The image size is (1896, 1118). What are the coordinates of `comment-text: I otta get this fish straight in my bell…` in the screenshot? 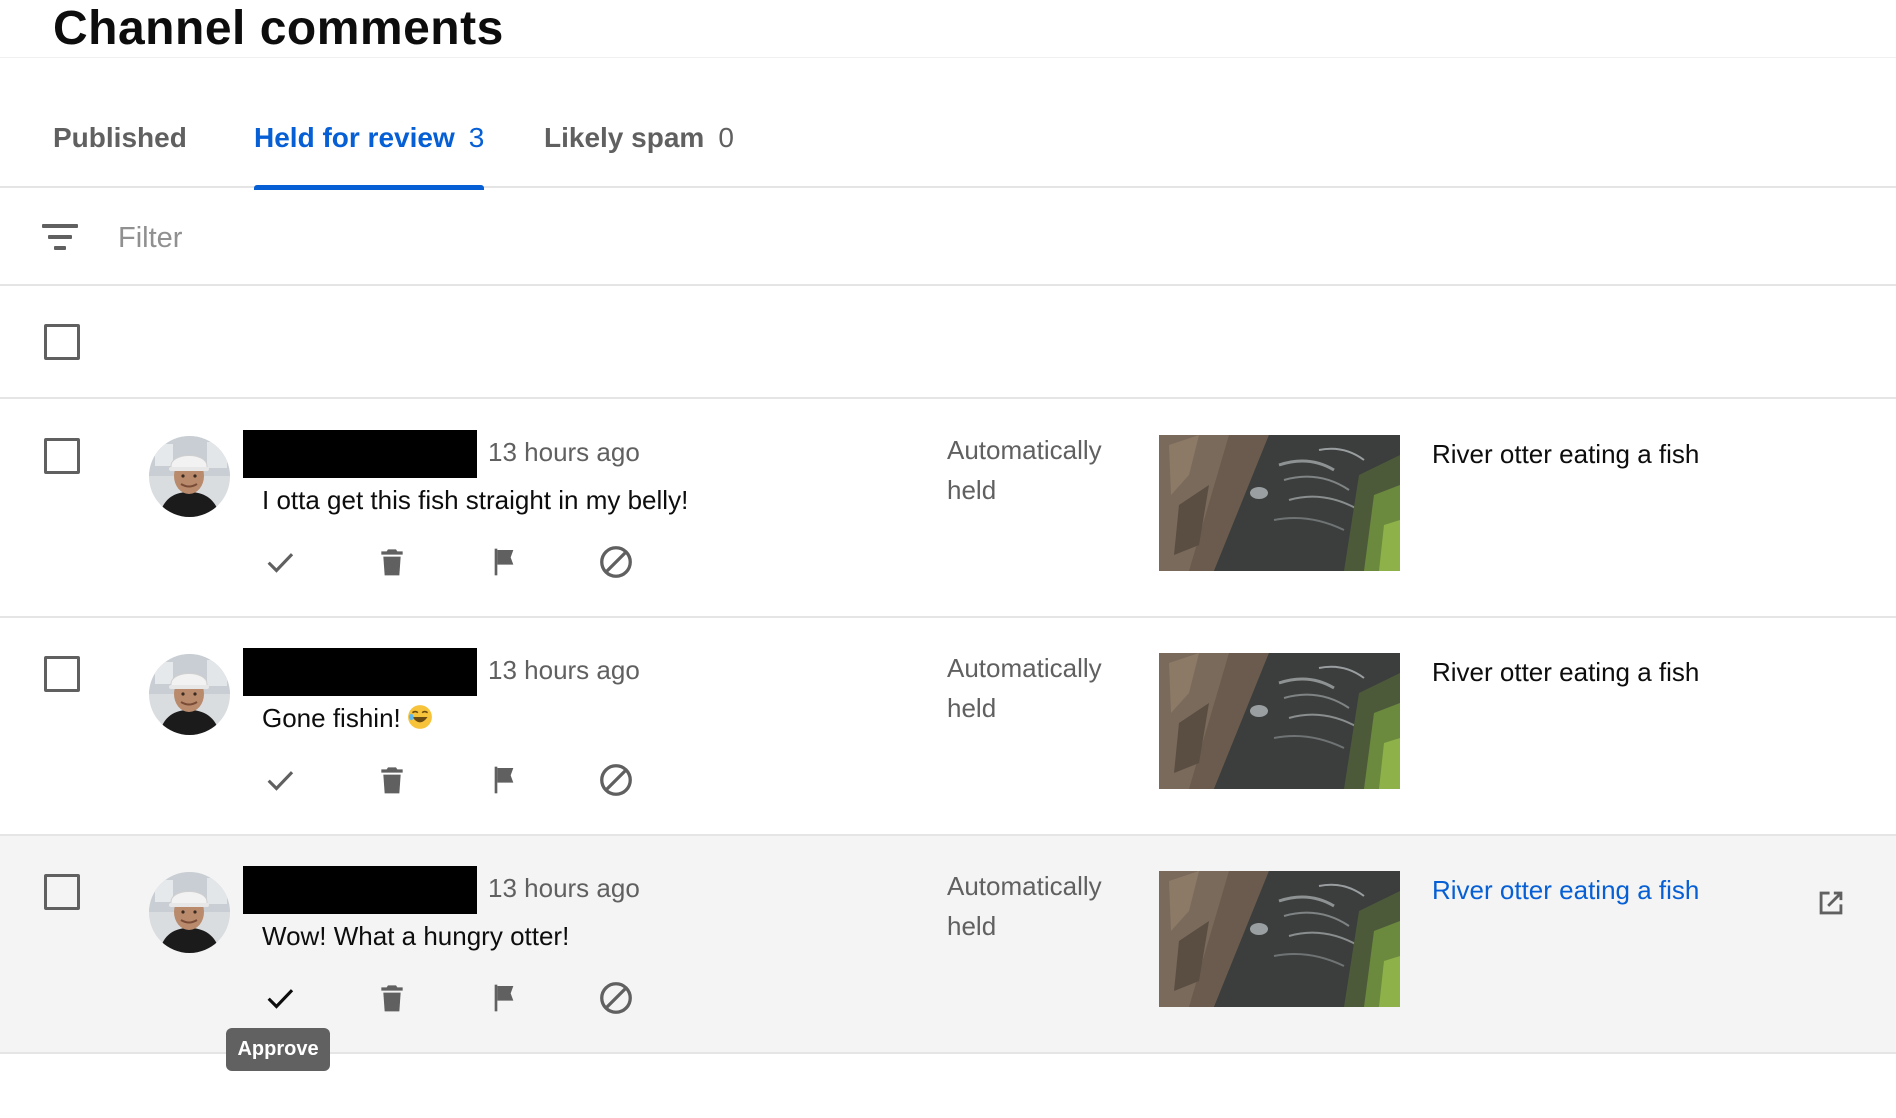 It's located at (475, 500).